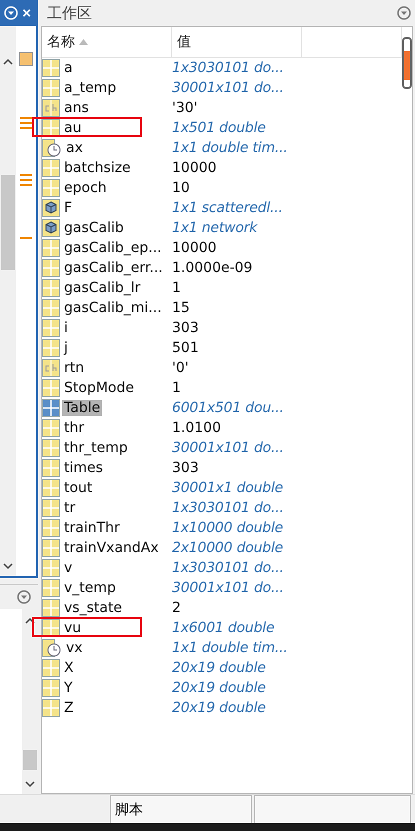  What do you see at coordinates (181, 188) in the screenshot?
I see `variable-value: 10` at bounding box center [181, 188].